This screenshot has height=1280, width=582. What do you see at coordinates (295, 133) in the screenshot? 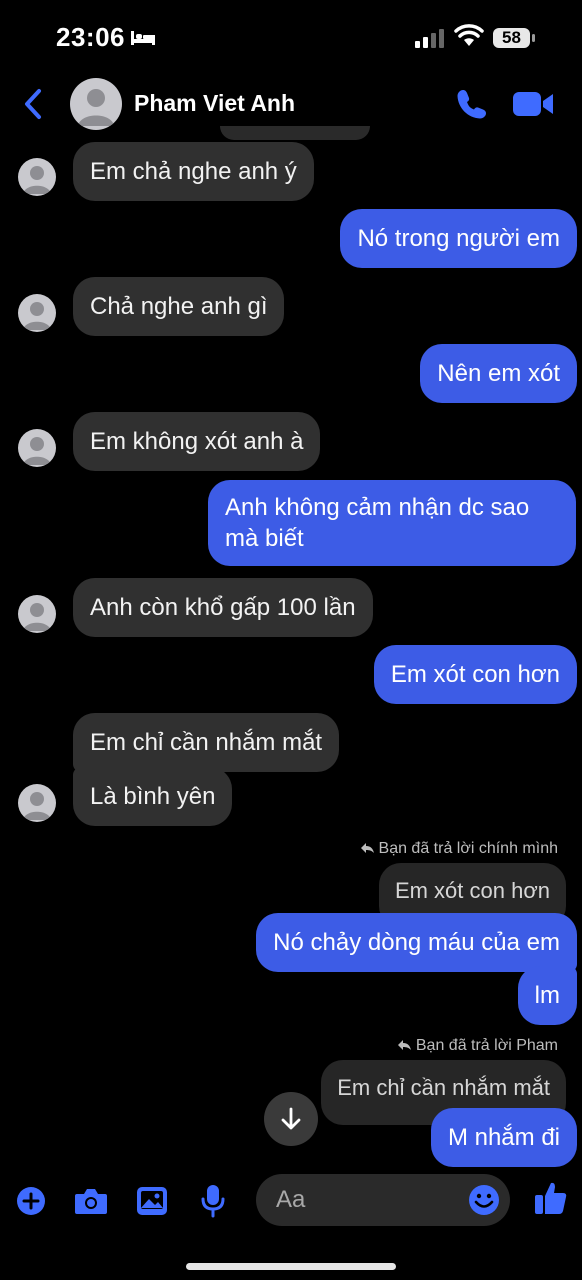
I see `previous-message-edge` at bounding box center [295, 133].